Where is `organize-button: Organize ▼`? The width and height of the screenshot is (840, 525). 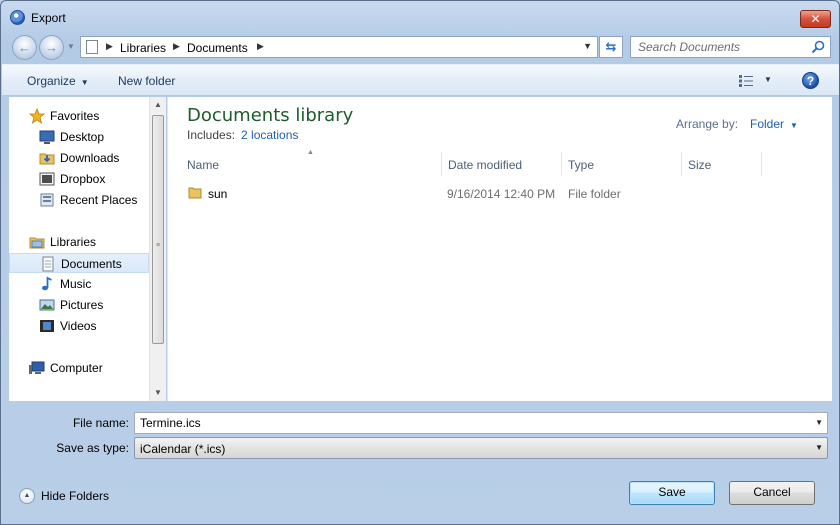
organize-button: Organize ▼ is located at coordinates (58, 81).